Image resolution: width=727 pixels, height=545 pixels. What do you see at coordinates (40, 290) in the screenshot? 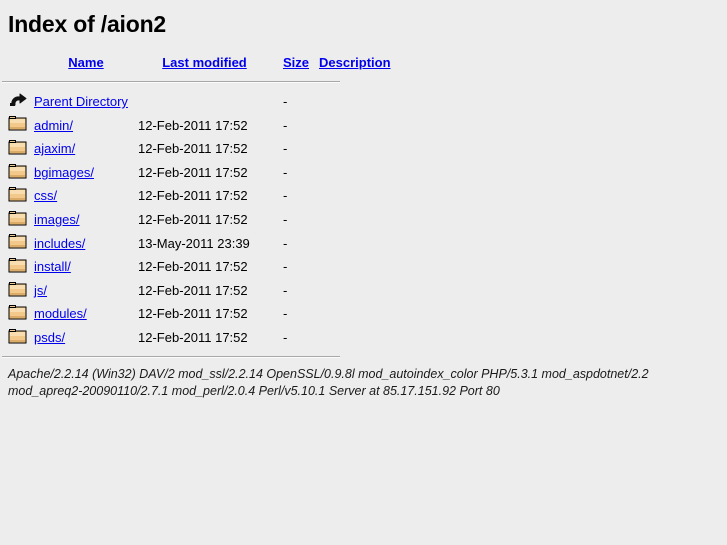
I see `entry-link: js/` at bounding box center [40, 290].